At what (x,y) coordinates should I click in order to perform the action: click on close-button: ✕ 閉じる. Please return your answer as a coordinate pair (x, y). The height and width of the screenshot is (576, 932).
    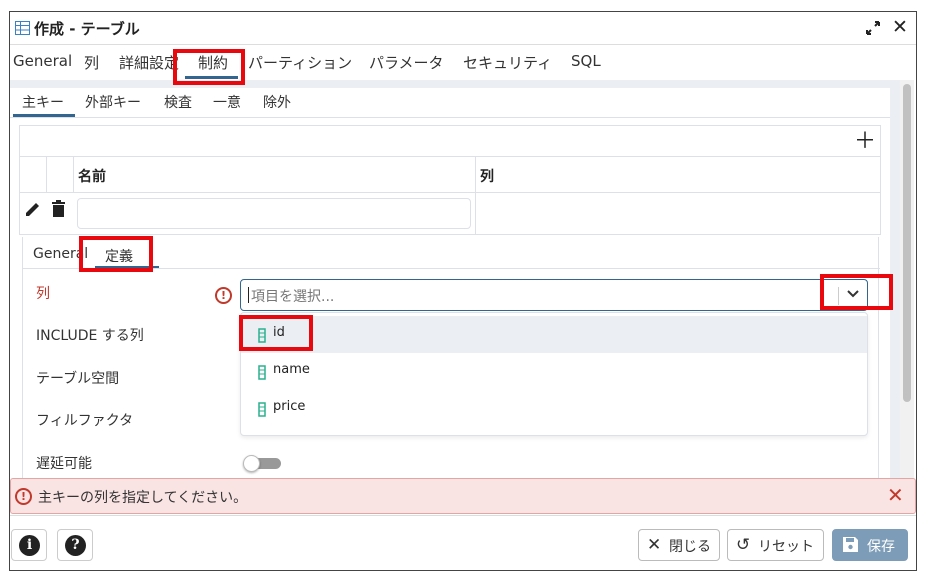
    Looking at the image, I should click on (679, 545).